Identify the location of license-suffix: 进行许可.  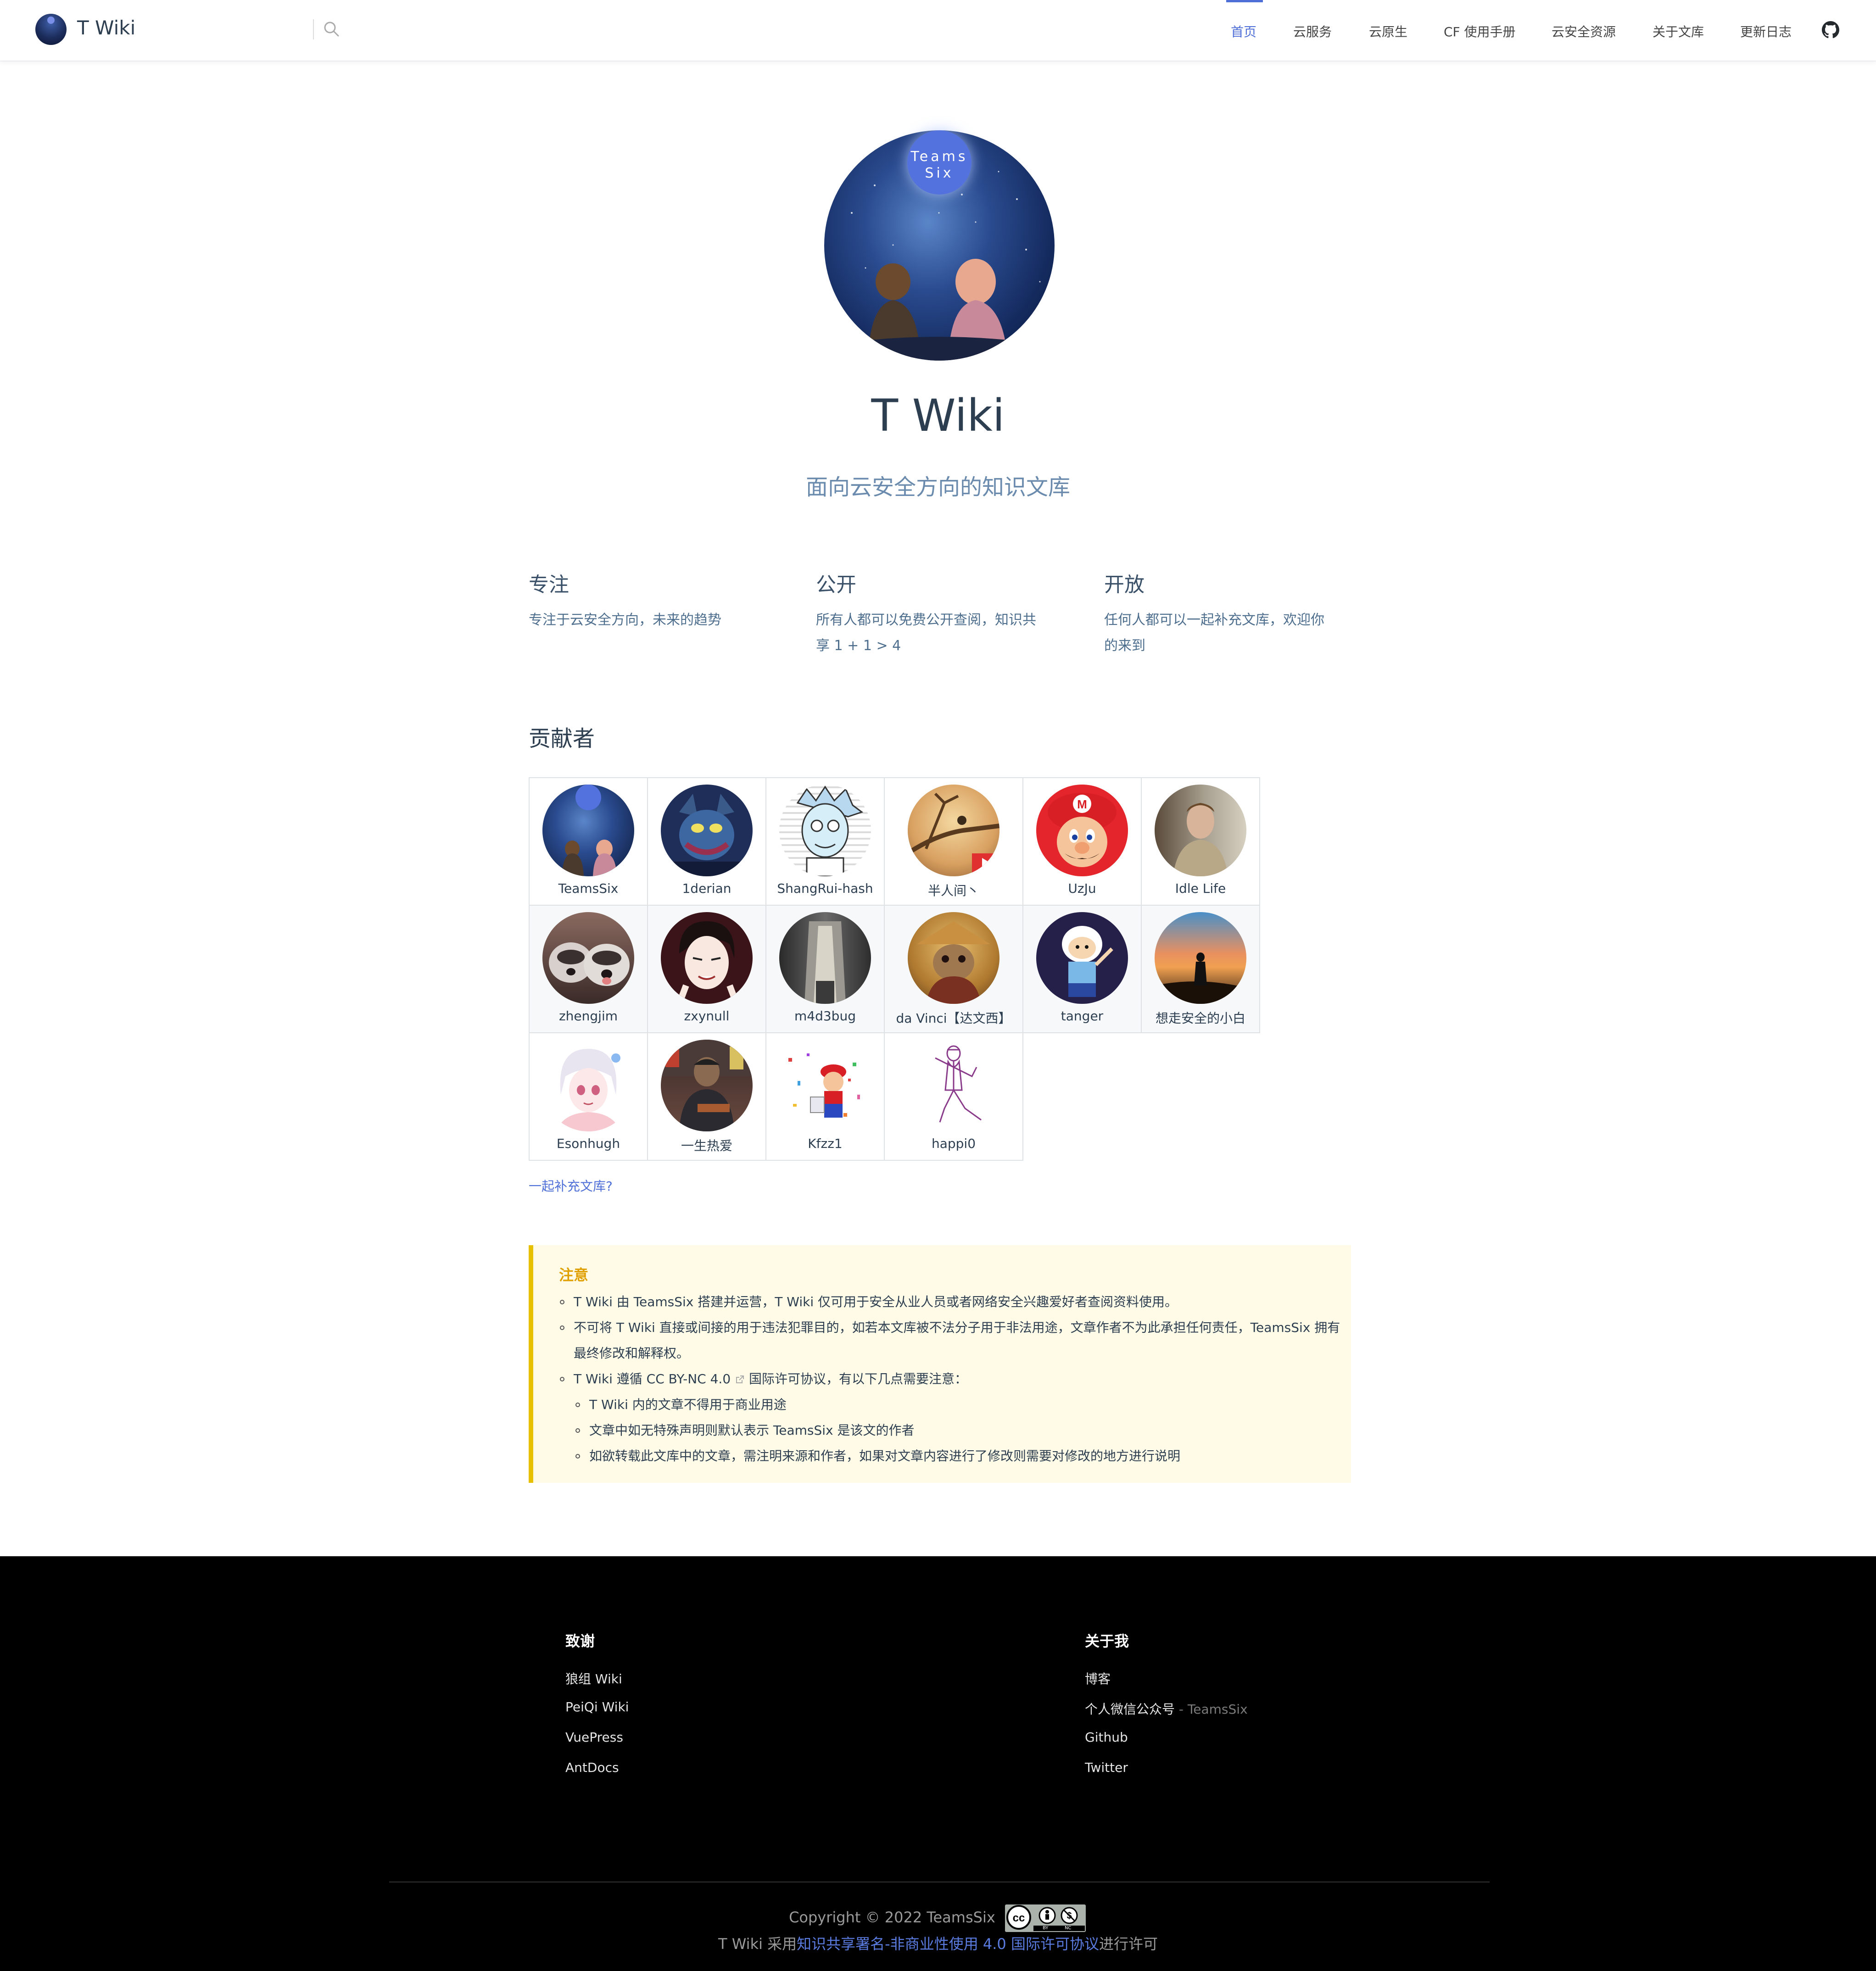
(1129, 1944).